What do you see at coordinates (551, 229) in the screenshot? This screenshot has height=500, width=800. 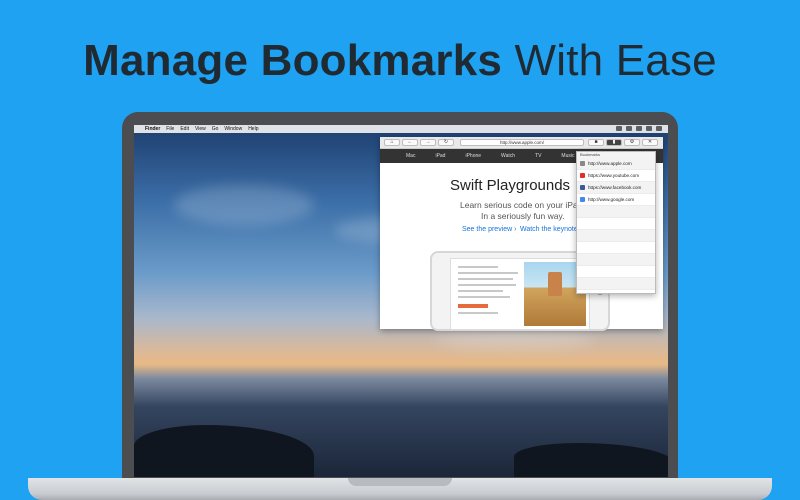 I see `watch-keynote-link: Watch the keynote ›` at bounding box center [551, 229].